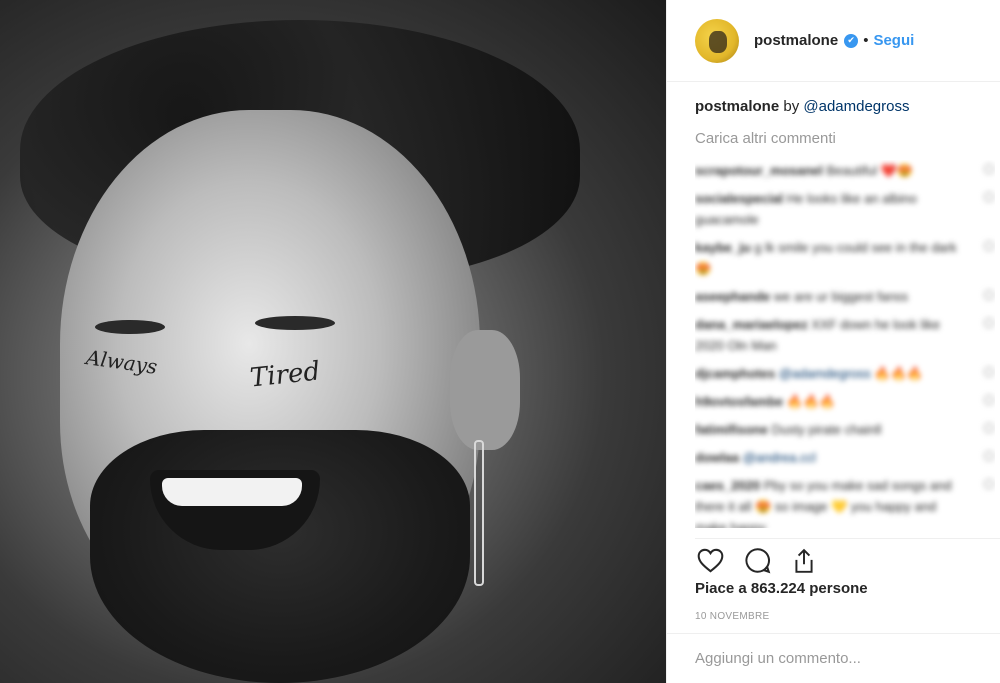 Image resolution: width=1000 pixels, height=683 pixels. What do you see at coordinates (759, 170) in the screenshot?
I see `comment-username: scrapotour_mosanel` at bounding box center [759, 170].